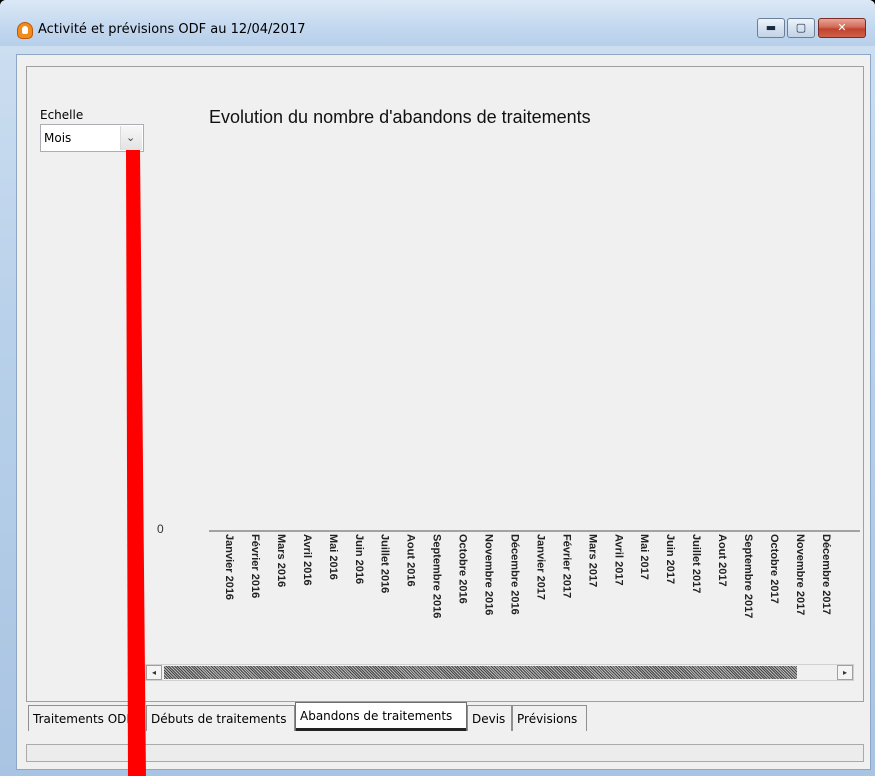 The image size is (875, 776). Describe the element at coordinates (333, 557) in the screenshot. I see `x-tick-label: Mai 2016` at that location.